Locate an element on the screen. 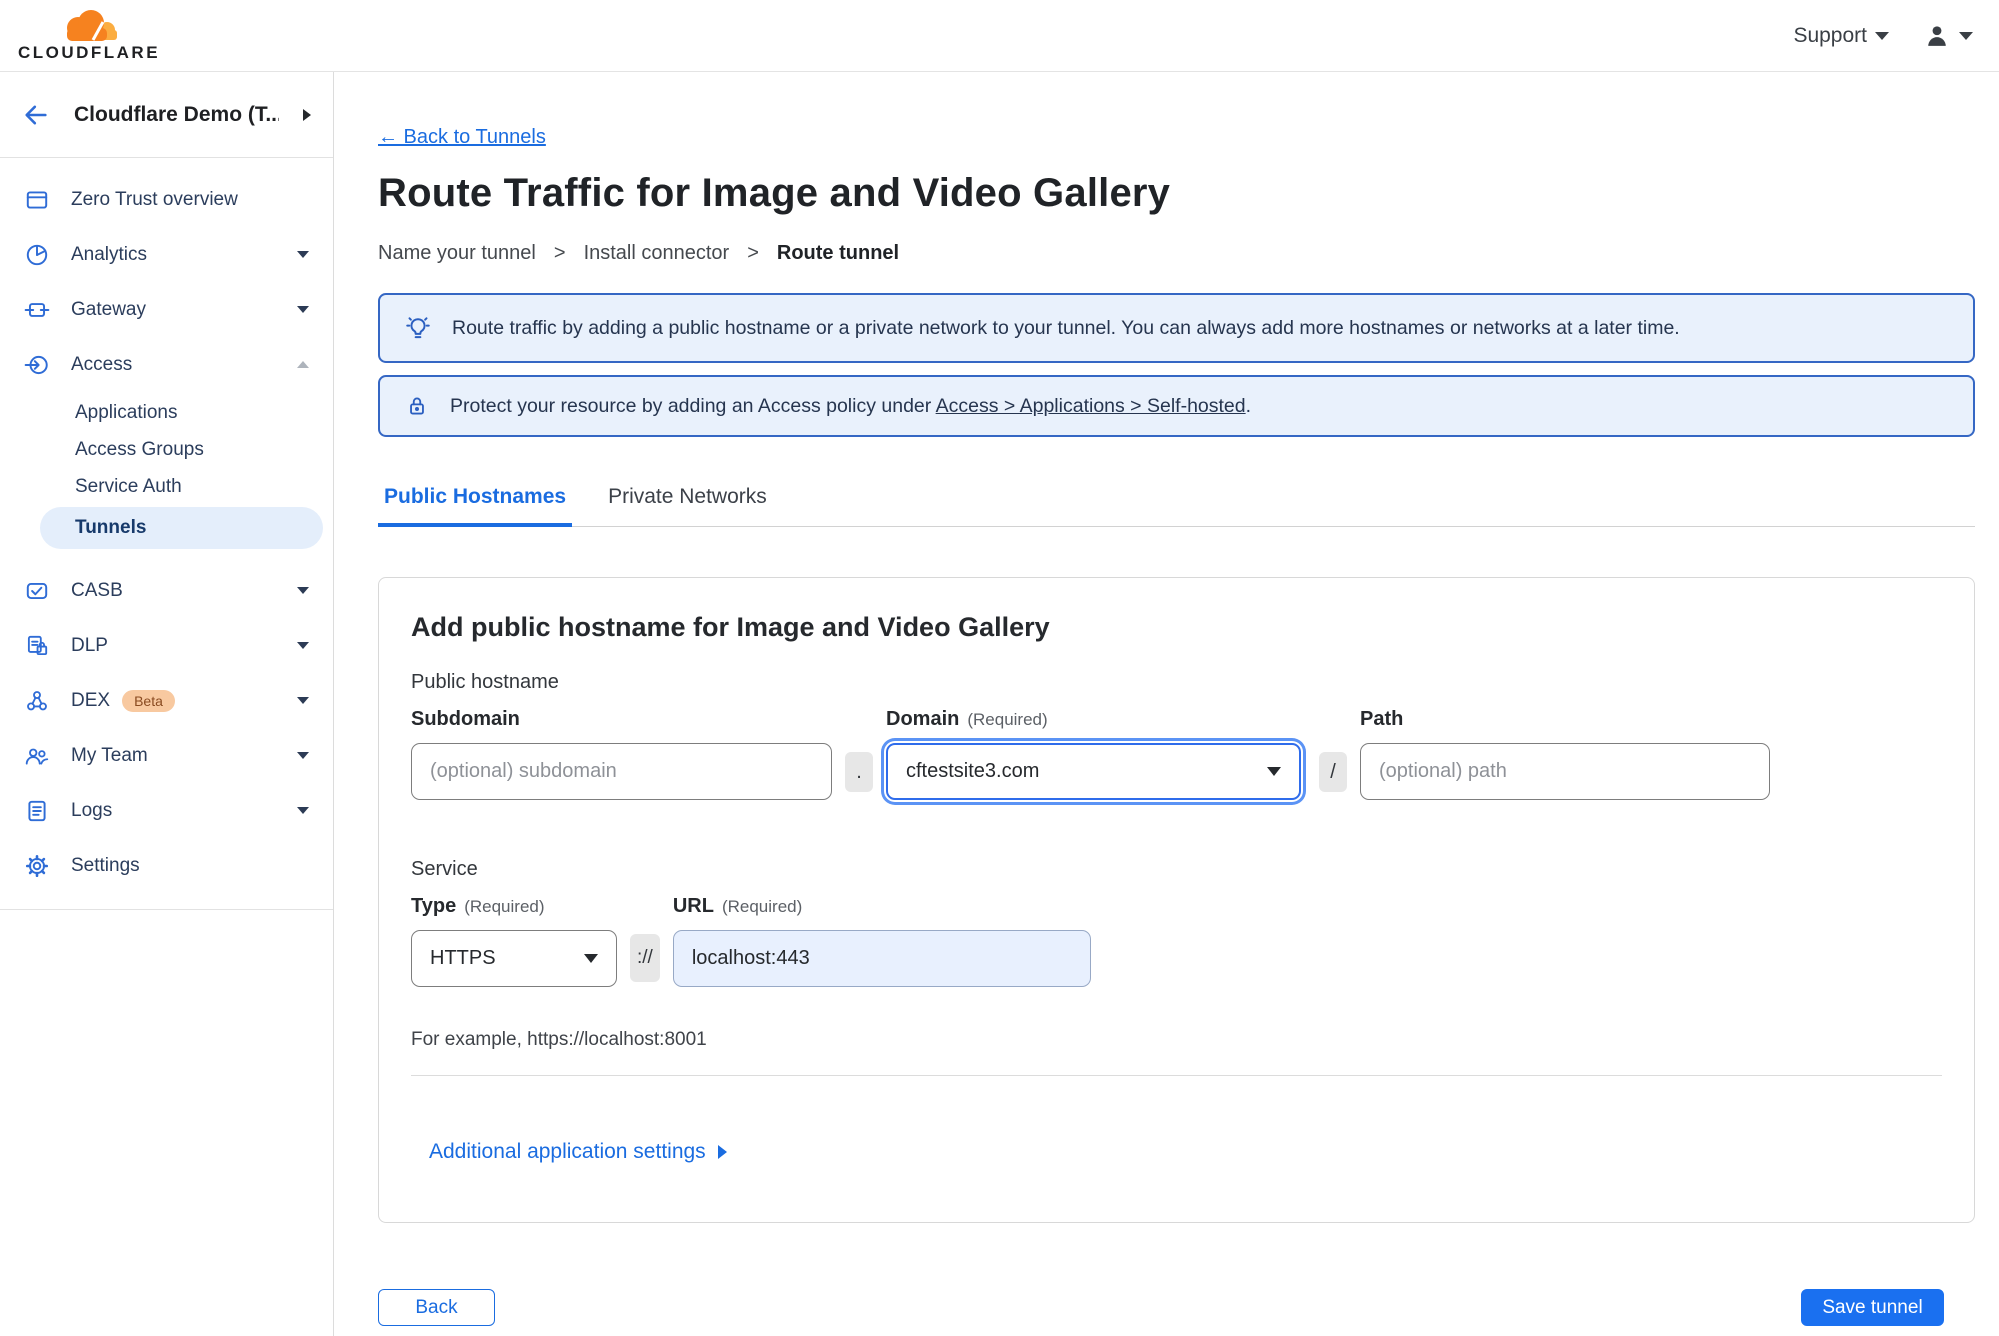  service-url-input is located at coordinates (881, 958).